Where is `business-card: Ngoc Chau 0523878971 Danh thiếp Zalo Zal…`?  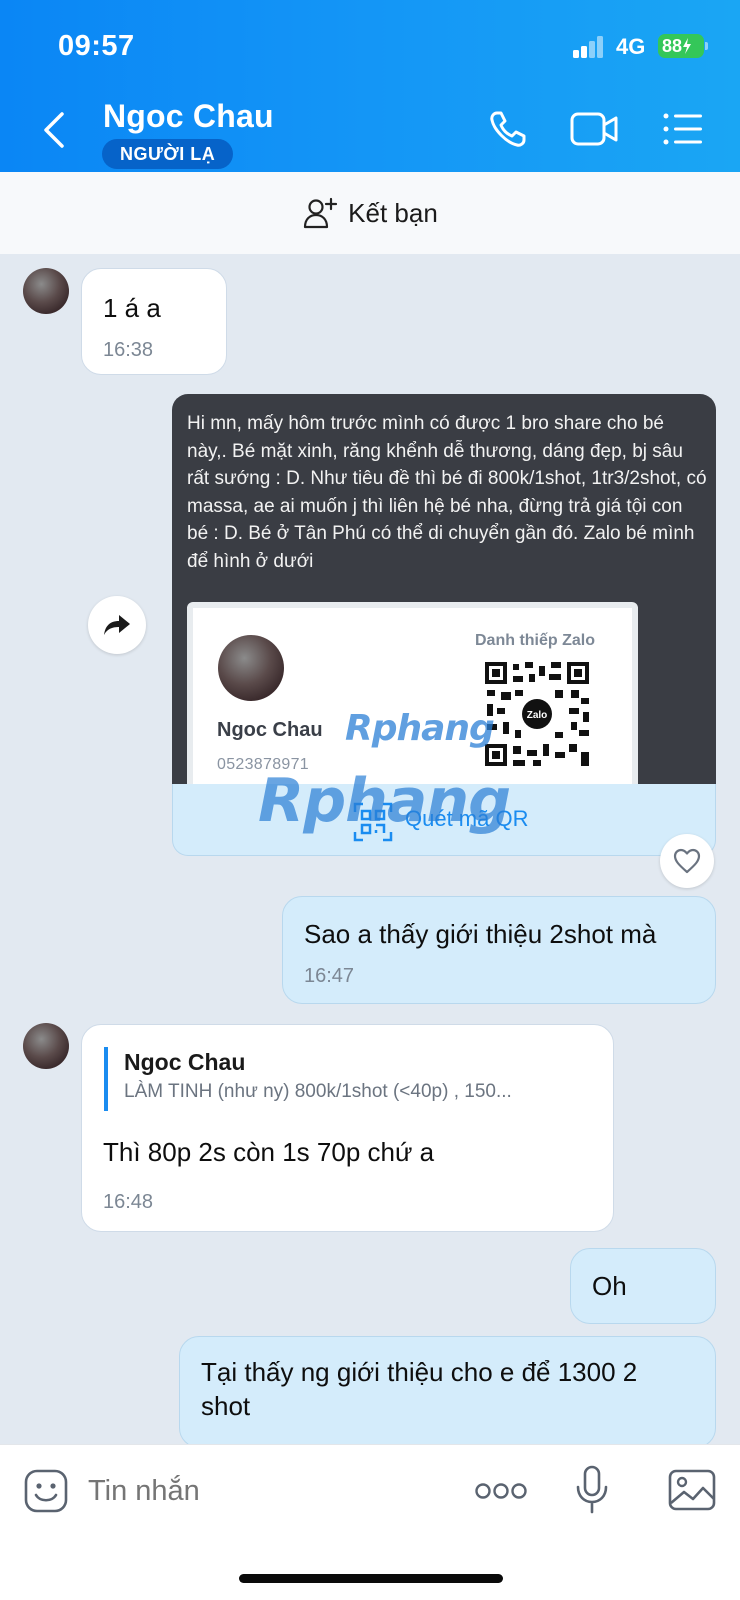 business-card: Ngoc Chau 0523878971 Danh thiếp Zalo Zal… is located at coordinates (412, 693).